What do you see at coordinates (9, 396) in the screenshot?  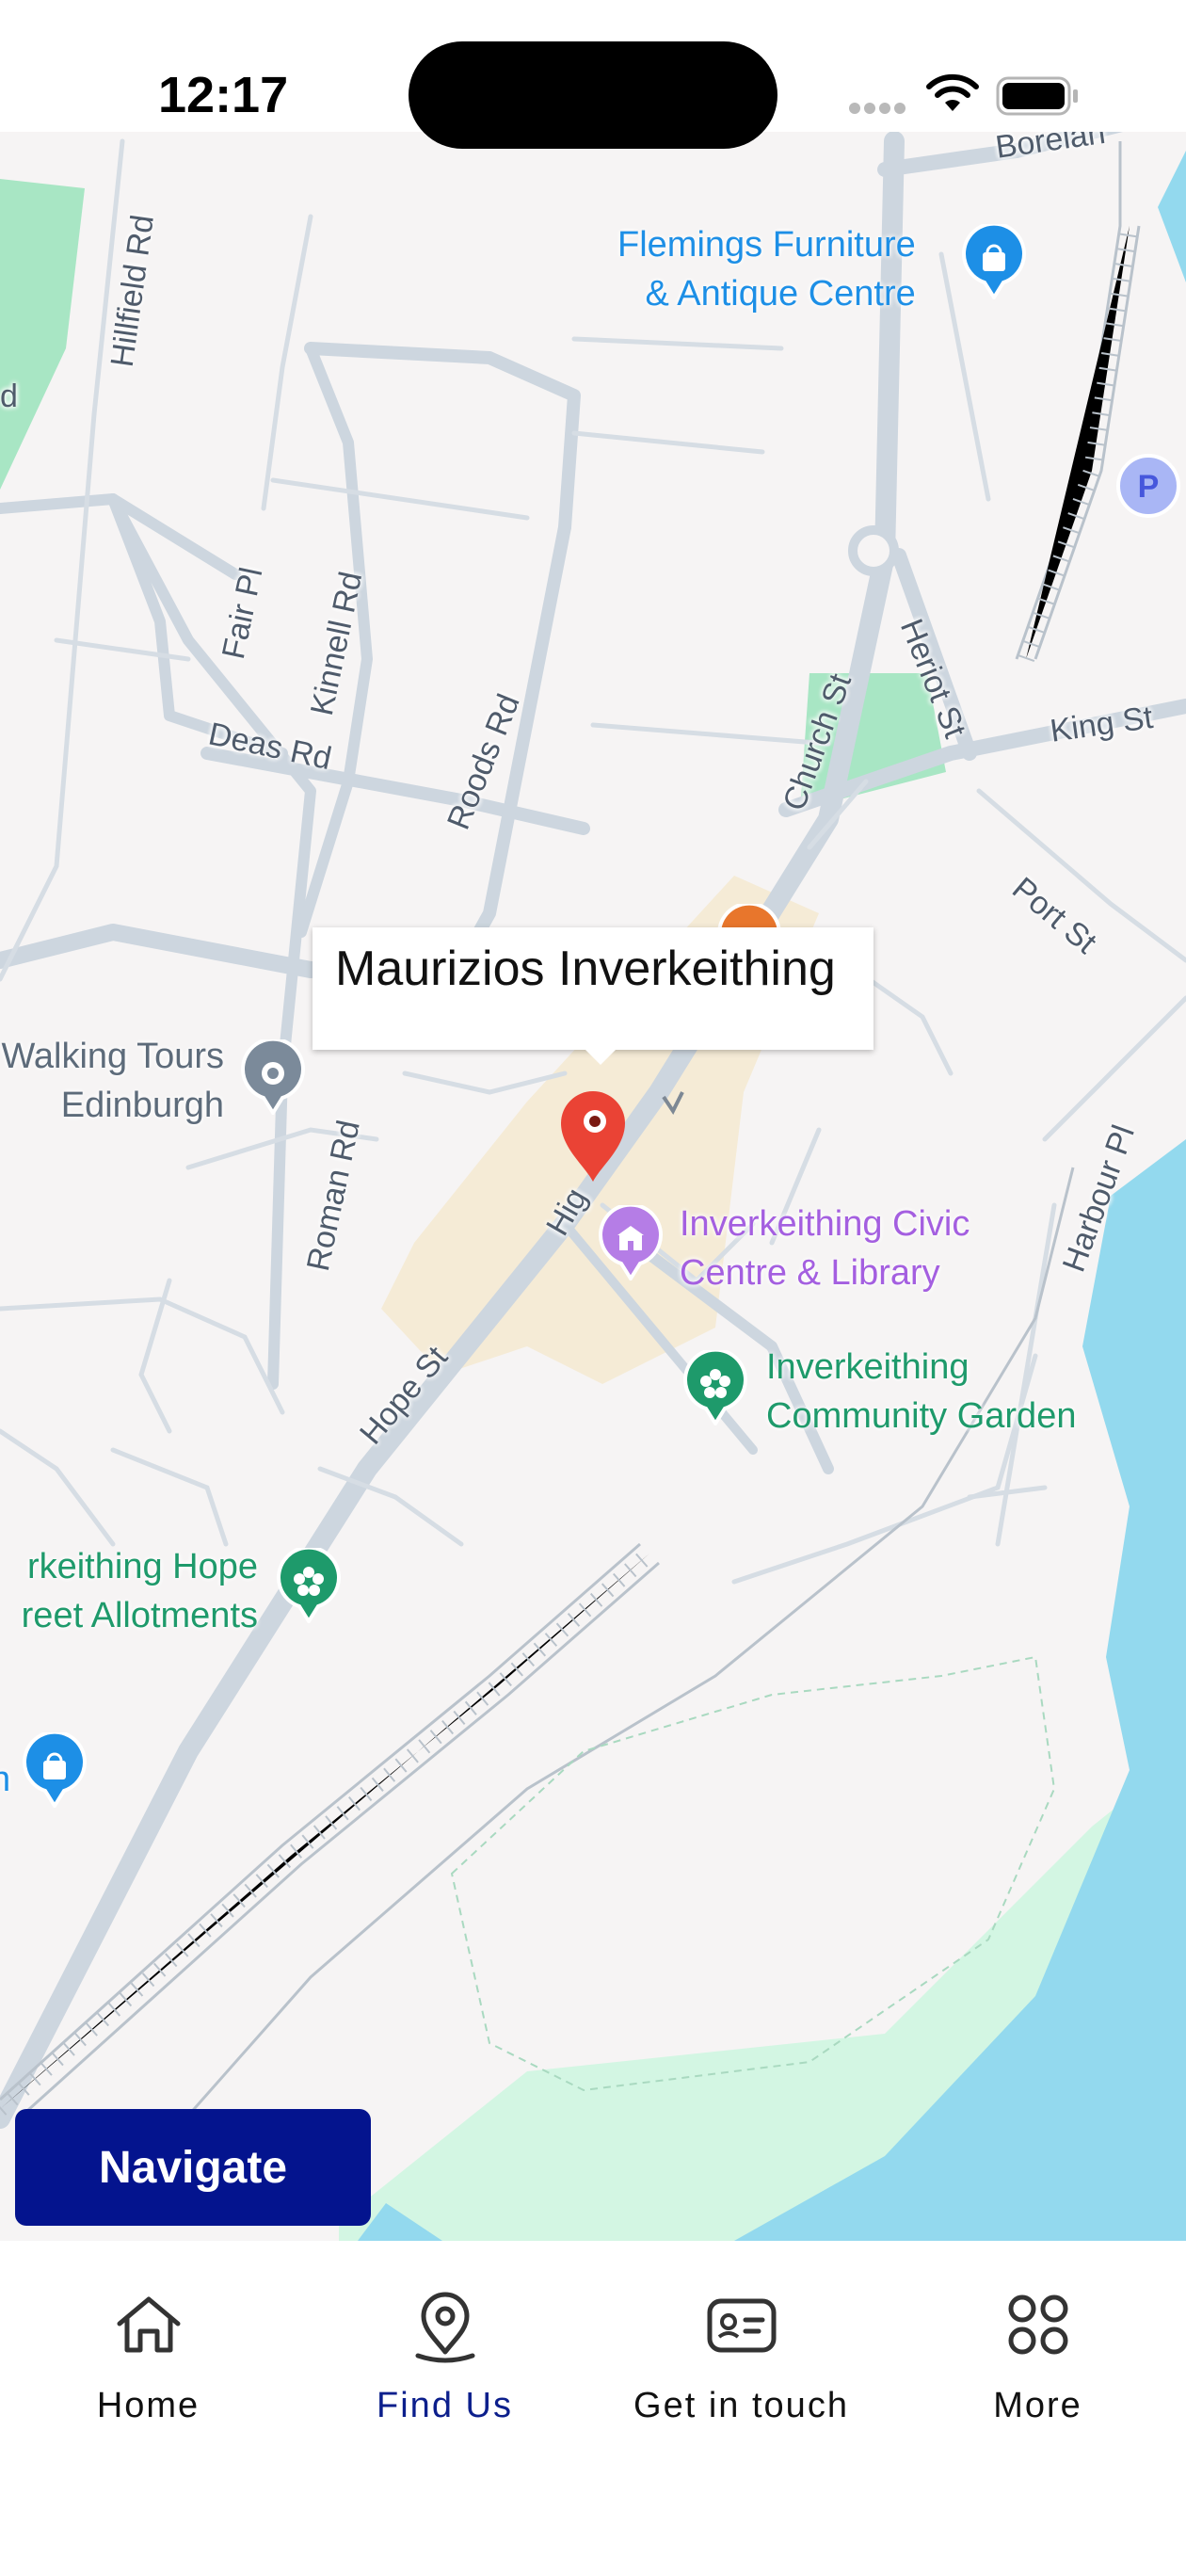 I see `park-label: d` at bounding box center [9, 396].